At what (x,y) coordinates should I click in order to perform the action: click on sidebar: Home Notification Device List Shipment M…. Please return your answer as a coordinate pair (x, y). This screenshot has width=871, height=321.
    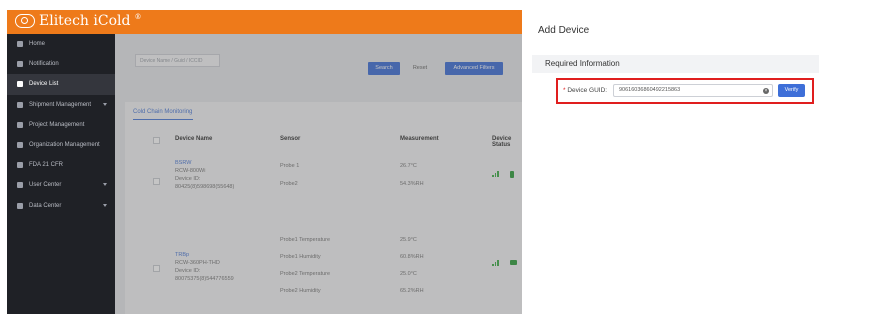
    Looking at the image, I should click on (61, 174).